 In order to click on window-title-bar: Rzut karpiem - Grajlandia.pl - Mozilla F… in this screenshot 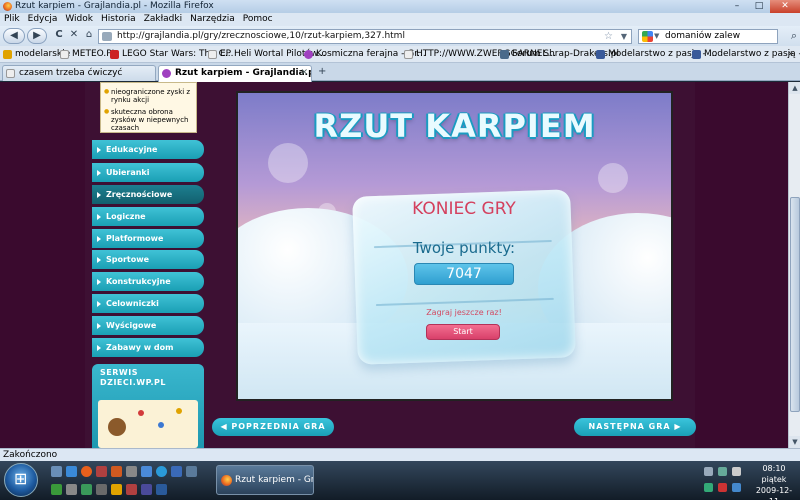, I will do `click(400, 6)`.